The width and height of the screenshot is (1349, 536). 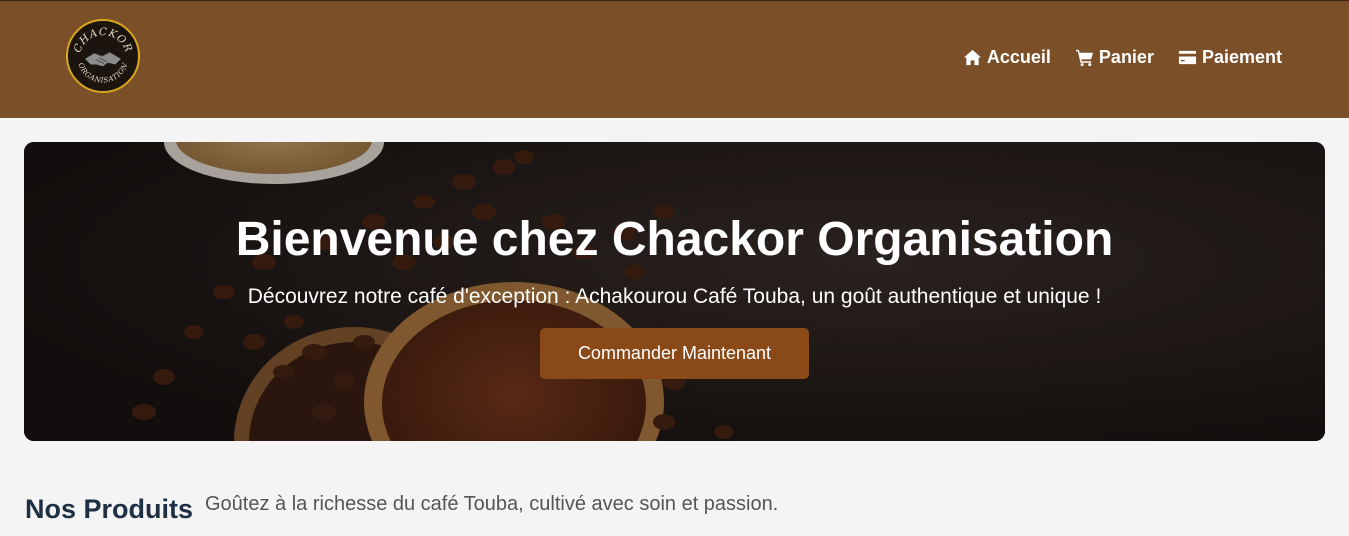 I want to click on home-icon, so click(x=972, y=57).